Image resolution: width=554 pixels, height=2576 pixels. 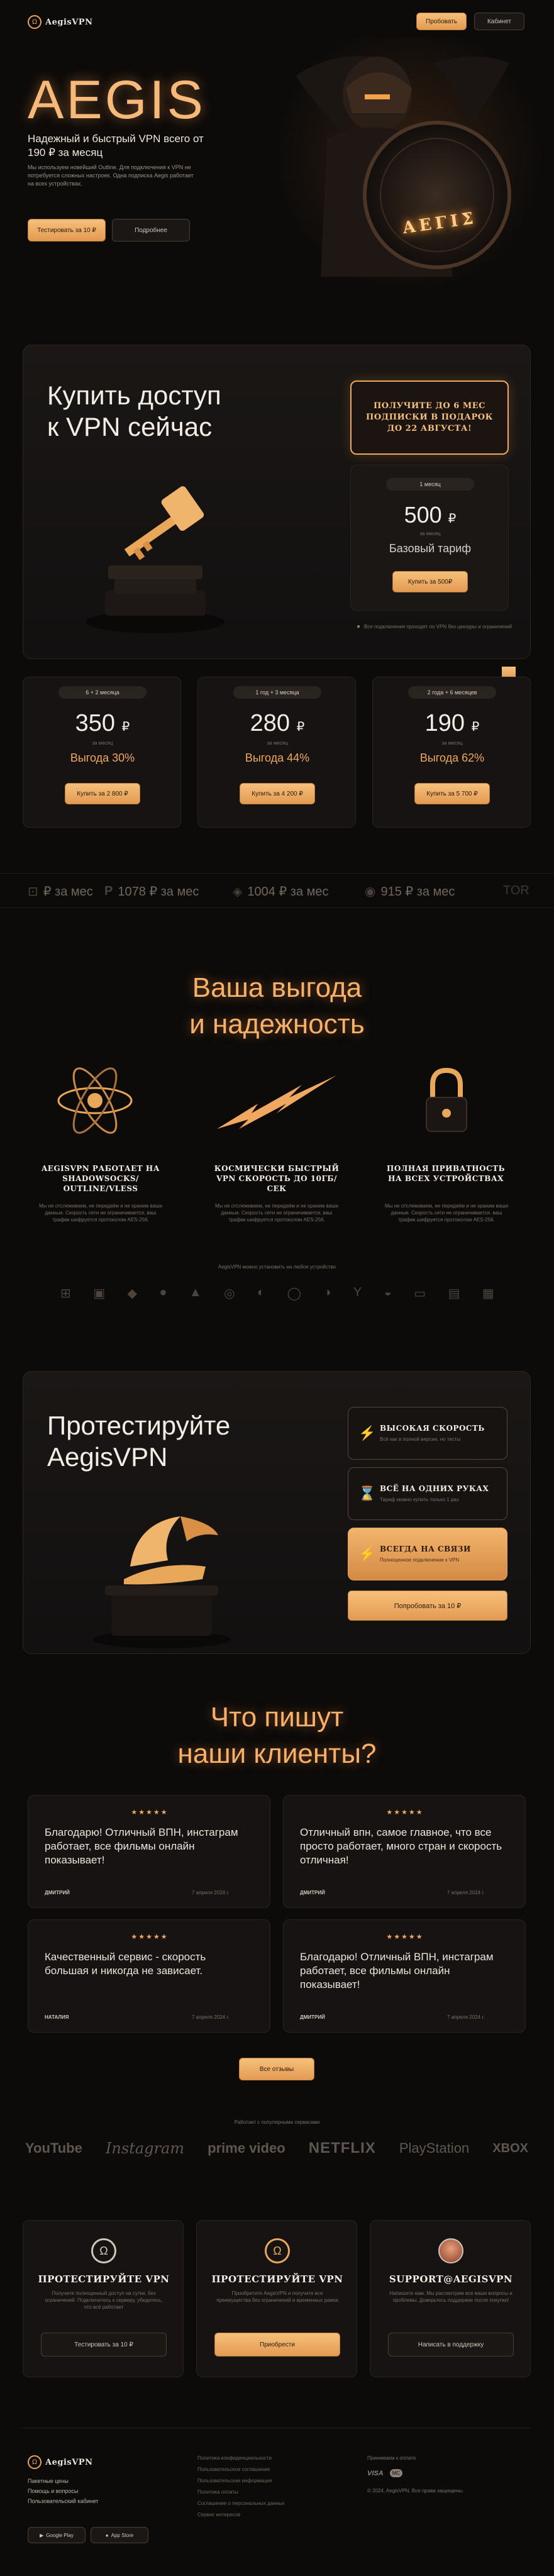 What do you see at coordinates (64, 2501) in the screenshot?
I see `footer-link: Пользовательский кабинет` at bounding box center [64, 2501].